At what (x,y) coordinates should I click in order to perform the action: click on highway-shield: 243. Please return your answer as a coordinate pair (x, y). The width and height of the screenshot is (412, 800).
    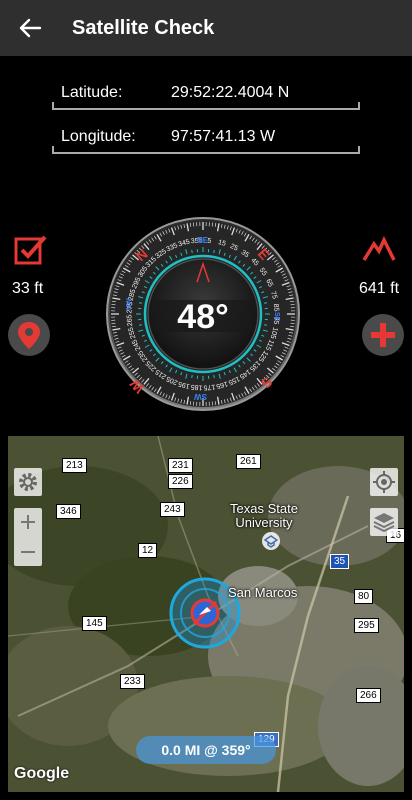
    Looking at the image, I should click on (172, 509).